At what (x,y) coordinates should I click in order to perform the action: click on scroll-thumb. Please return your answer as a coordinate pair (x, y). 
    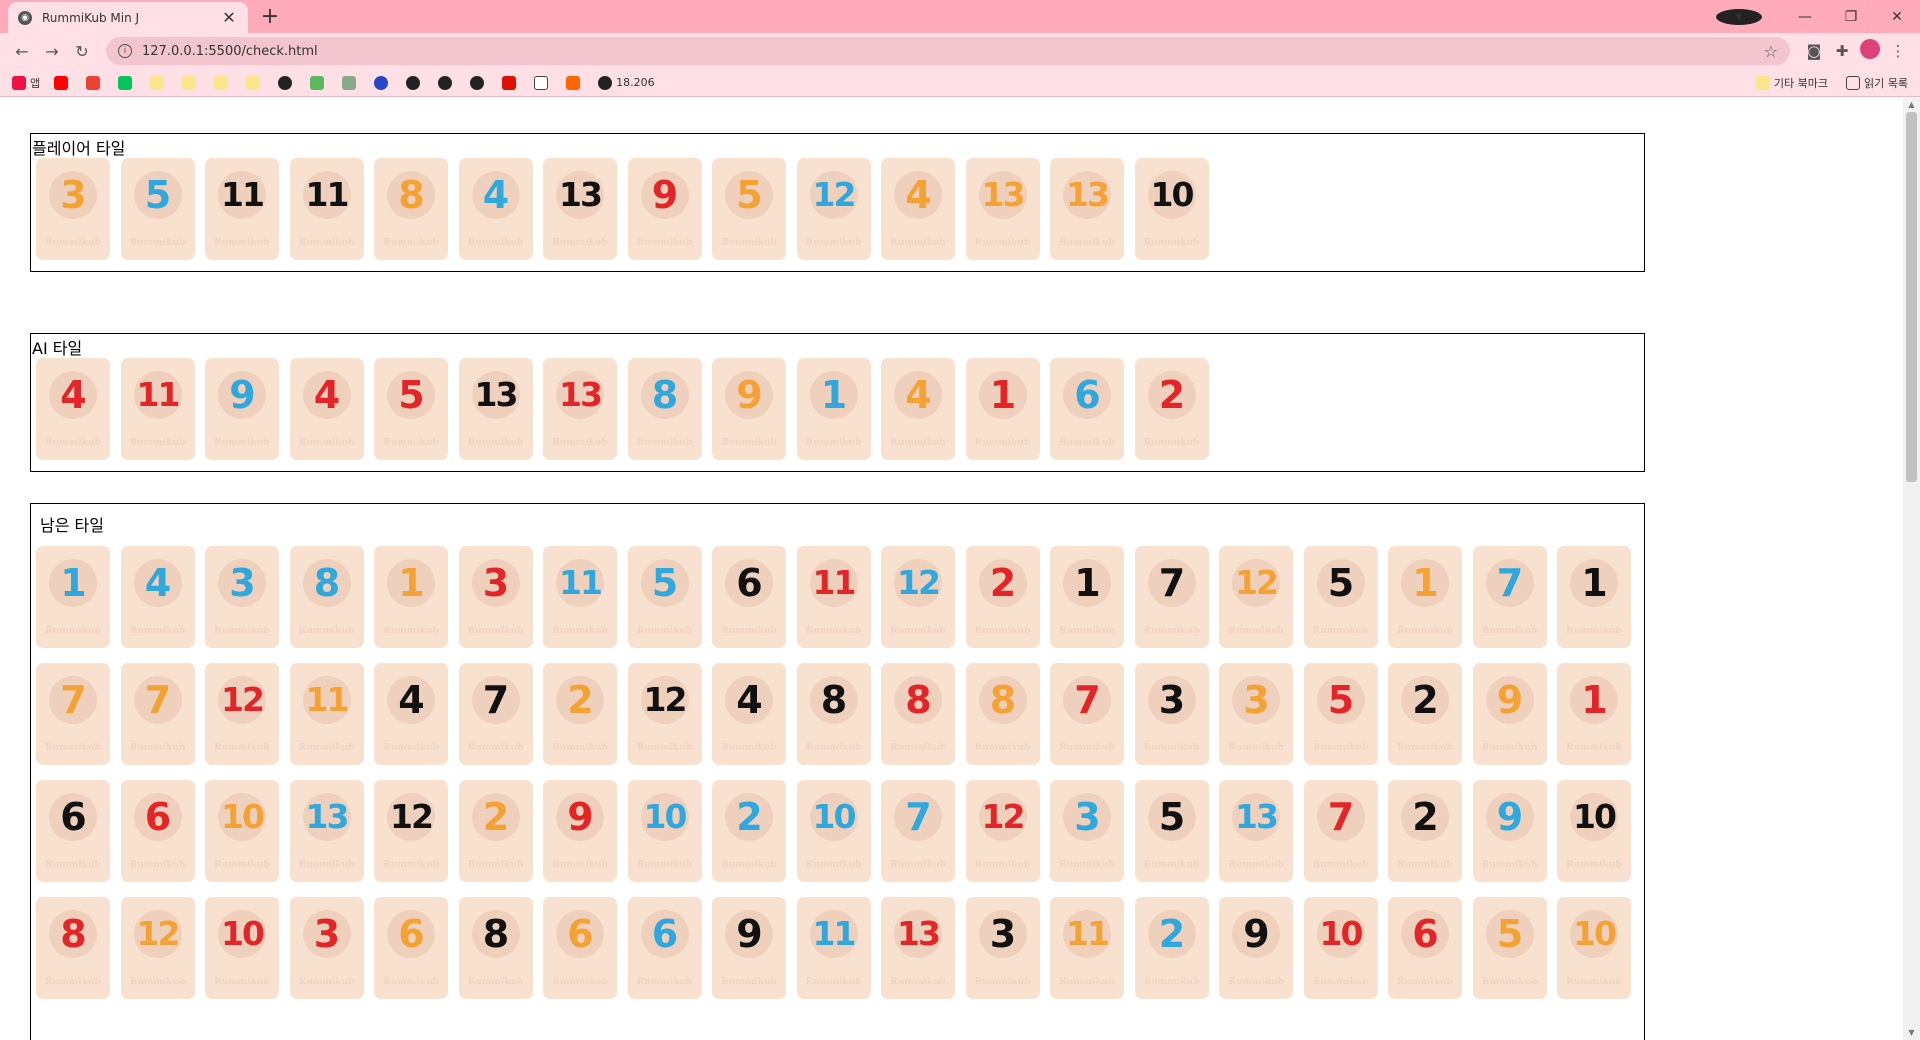
    Looking at the image, I should click on (1911, 297).